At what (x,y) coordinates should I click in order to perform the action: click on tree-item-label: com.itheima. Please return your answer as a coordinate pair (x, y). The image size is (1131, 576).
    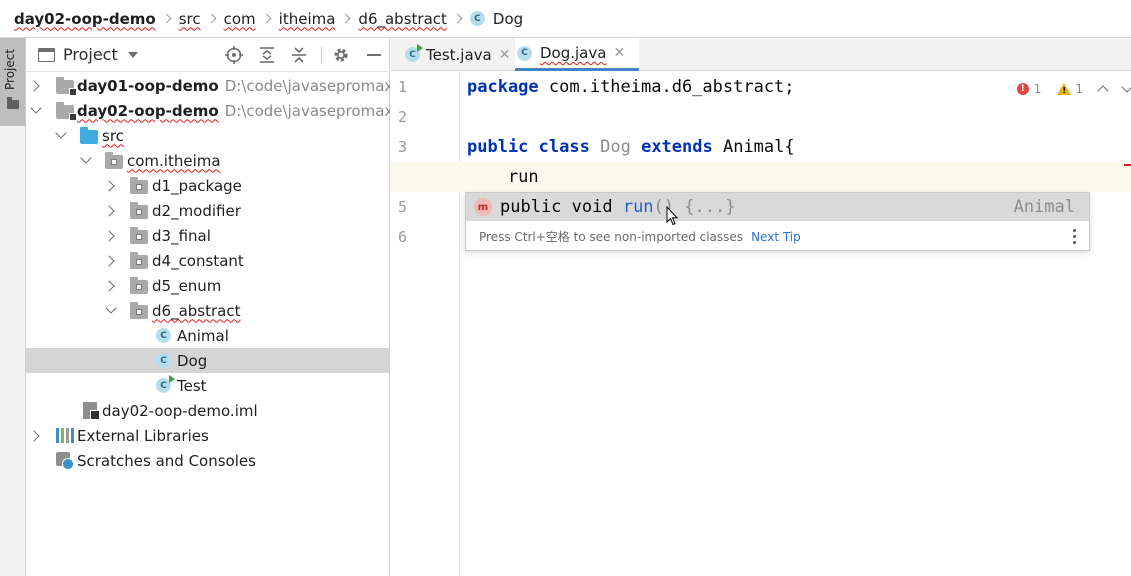
    Looking at the image, I should click on (174, 160).